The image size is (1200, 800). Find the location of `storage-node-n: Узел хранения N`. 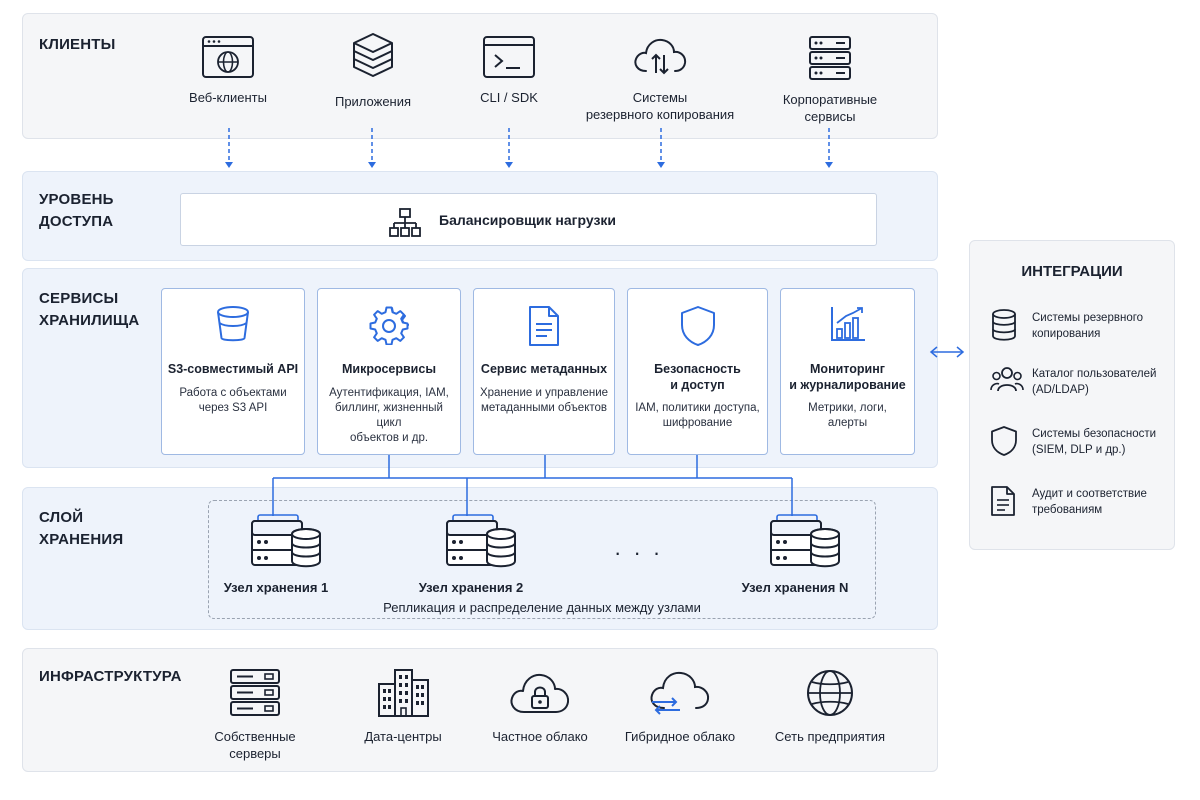

storage-node-n: Узел хранения N is located at coordinates (795, 554).